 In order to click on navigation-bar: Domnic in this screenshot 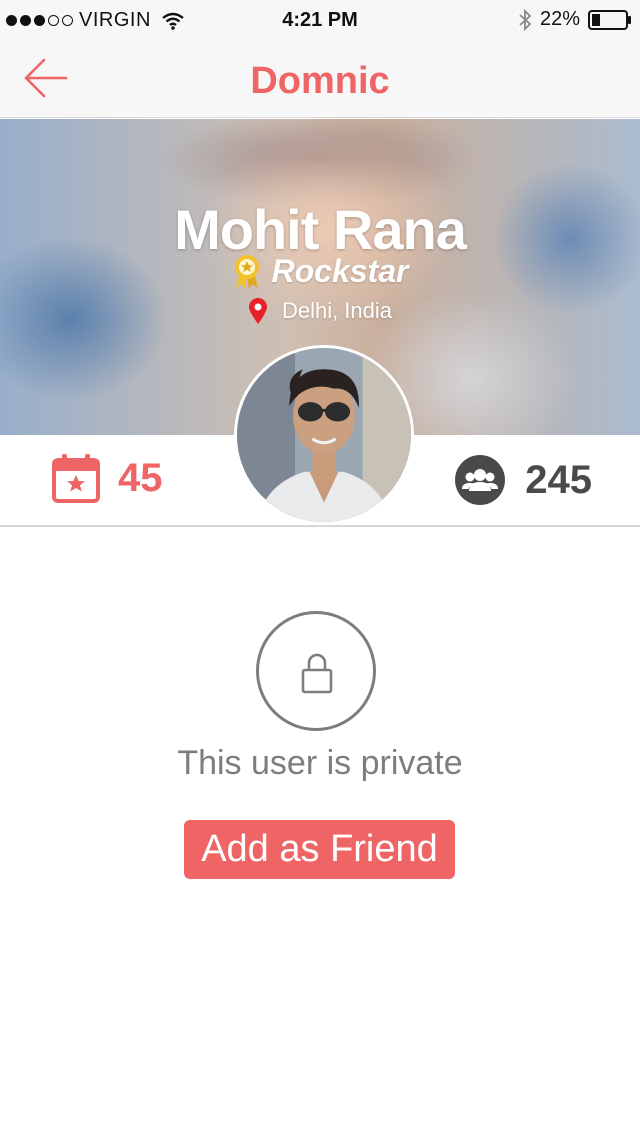, I will do `click(320, 79)`.